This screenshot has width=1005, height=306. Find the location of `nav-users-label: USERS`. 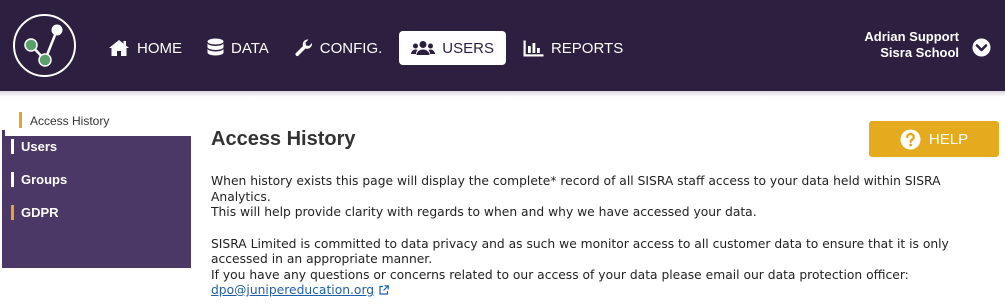

nav-users-label: USERS is located at coordinates (468, 48).